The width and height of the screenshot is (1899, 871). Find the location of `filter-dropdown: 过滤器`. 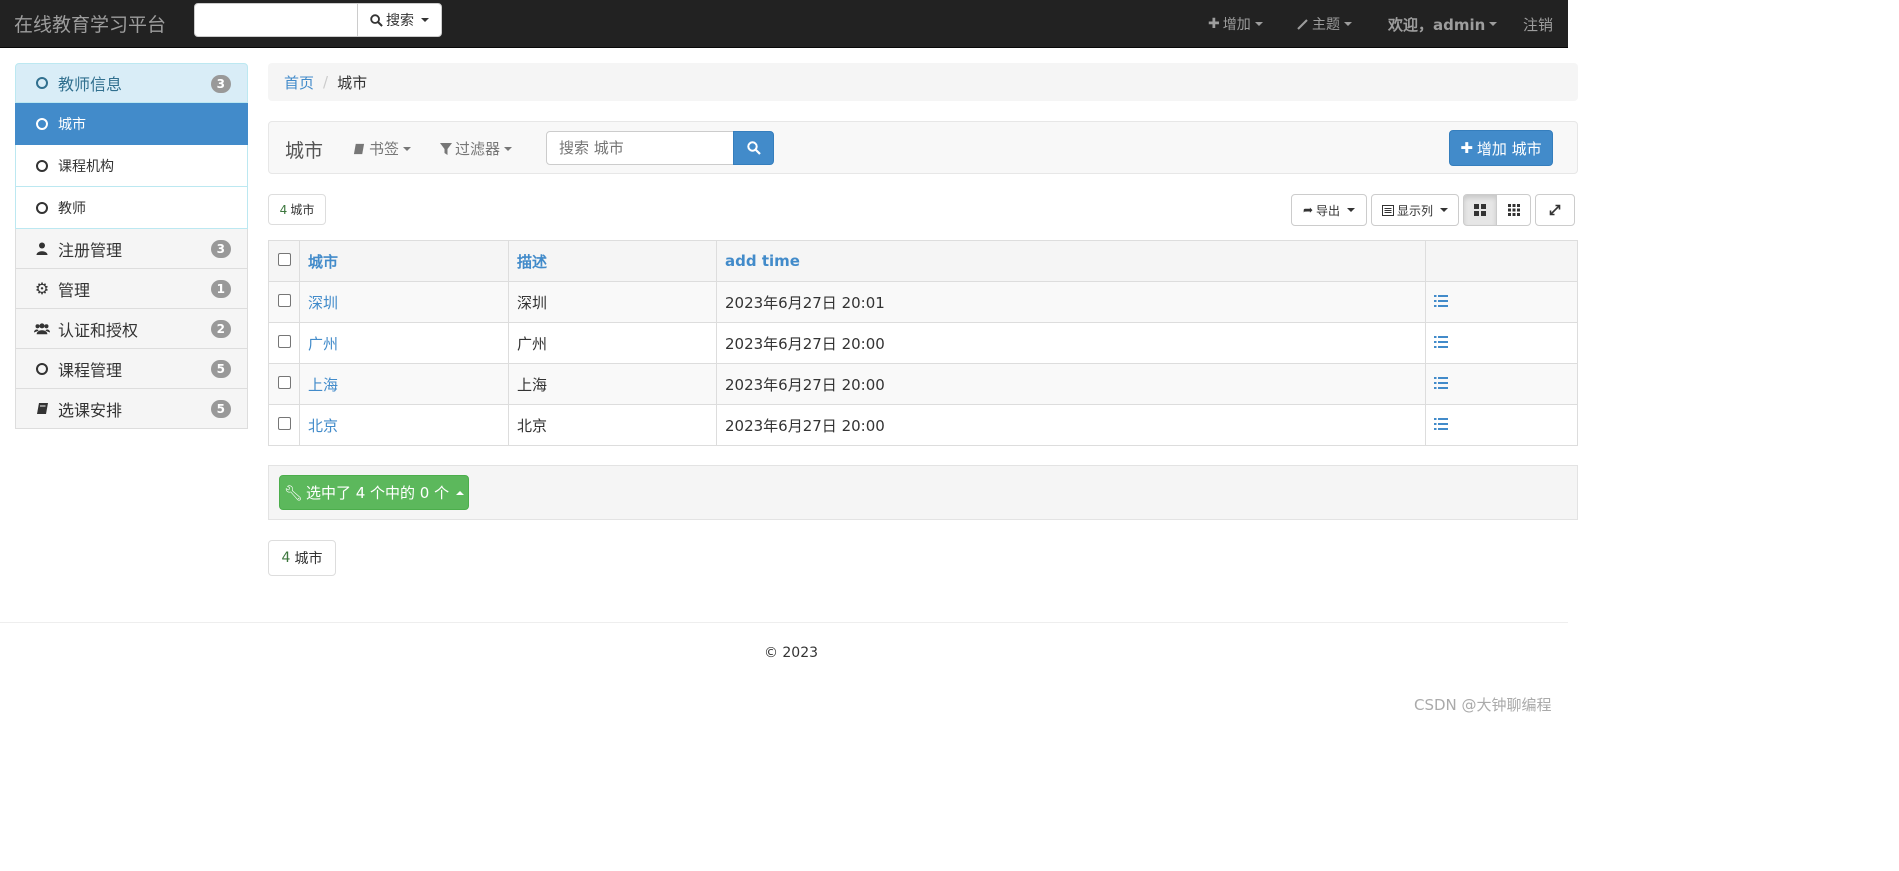

filter-dropdown: 过滤器 is located at coordinates (476, 148).